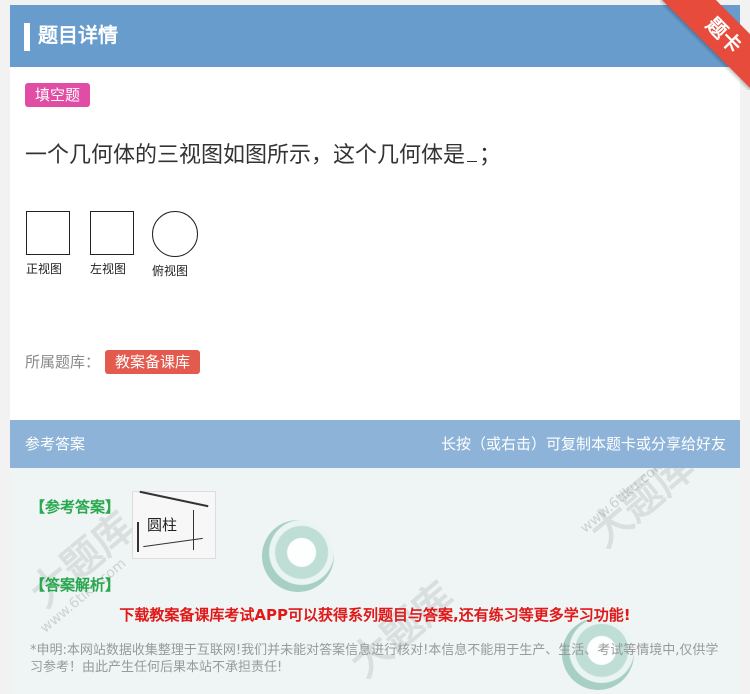  What do you see at coordinates (170, 271) in the screenshot?
I see `top-view-label: 俯视图` at bounding box center [170, 271].